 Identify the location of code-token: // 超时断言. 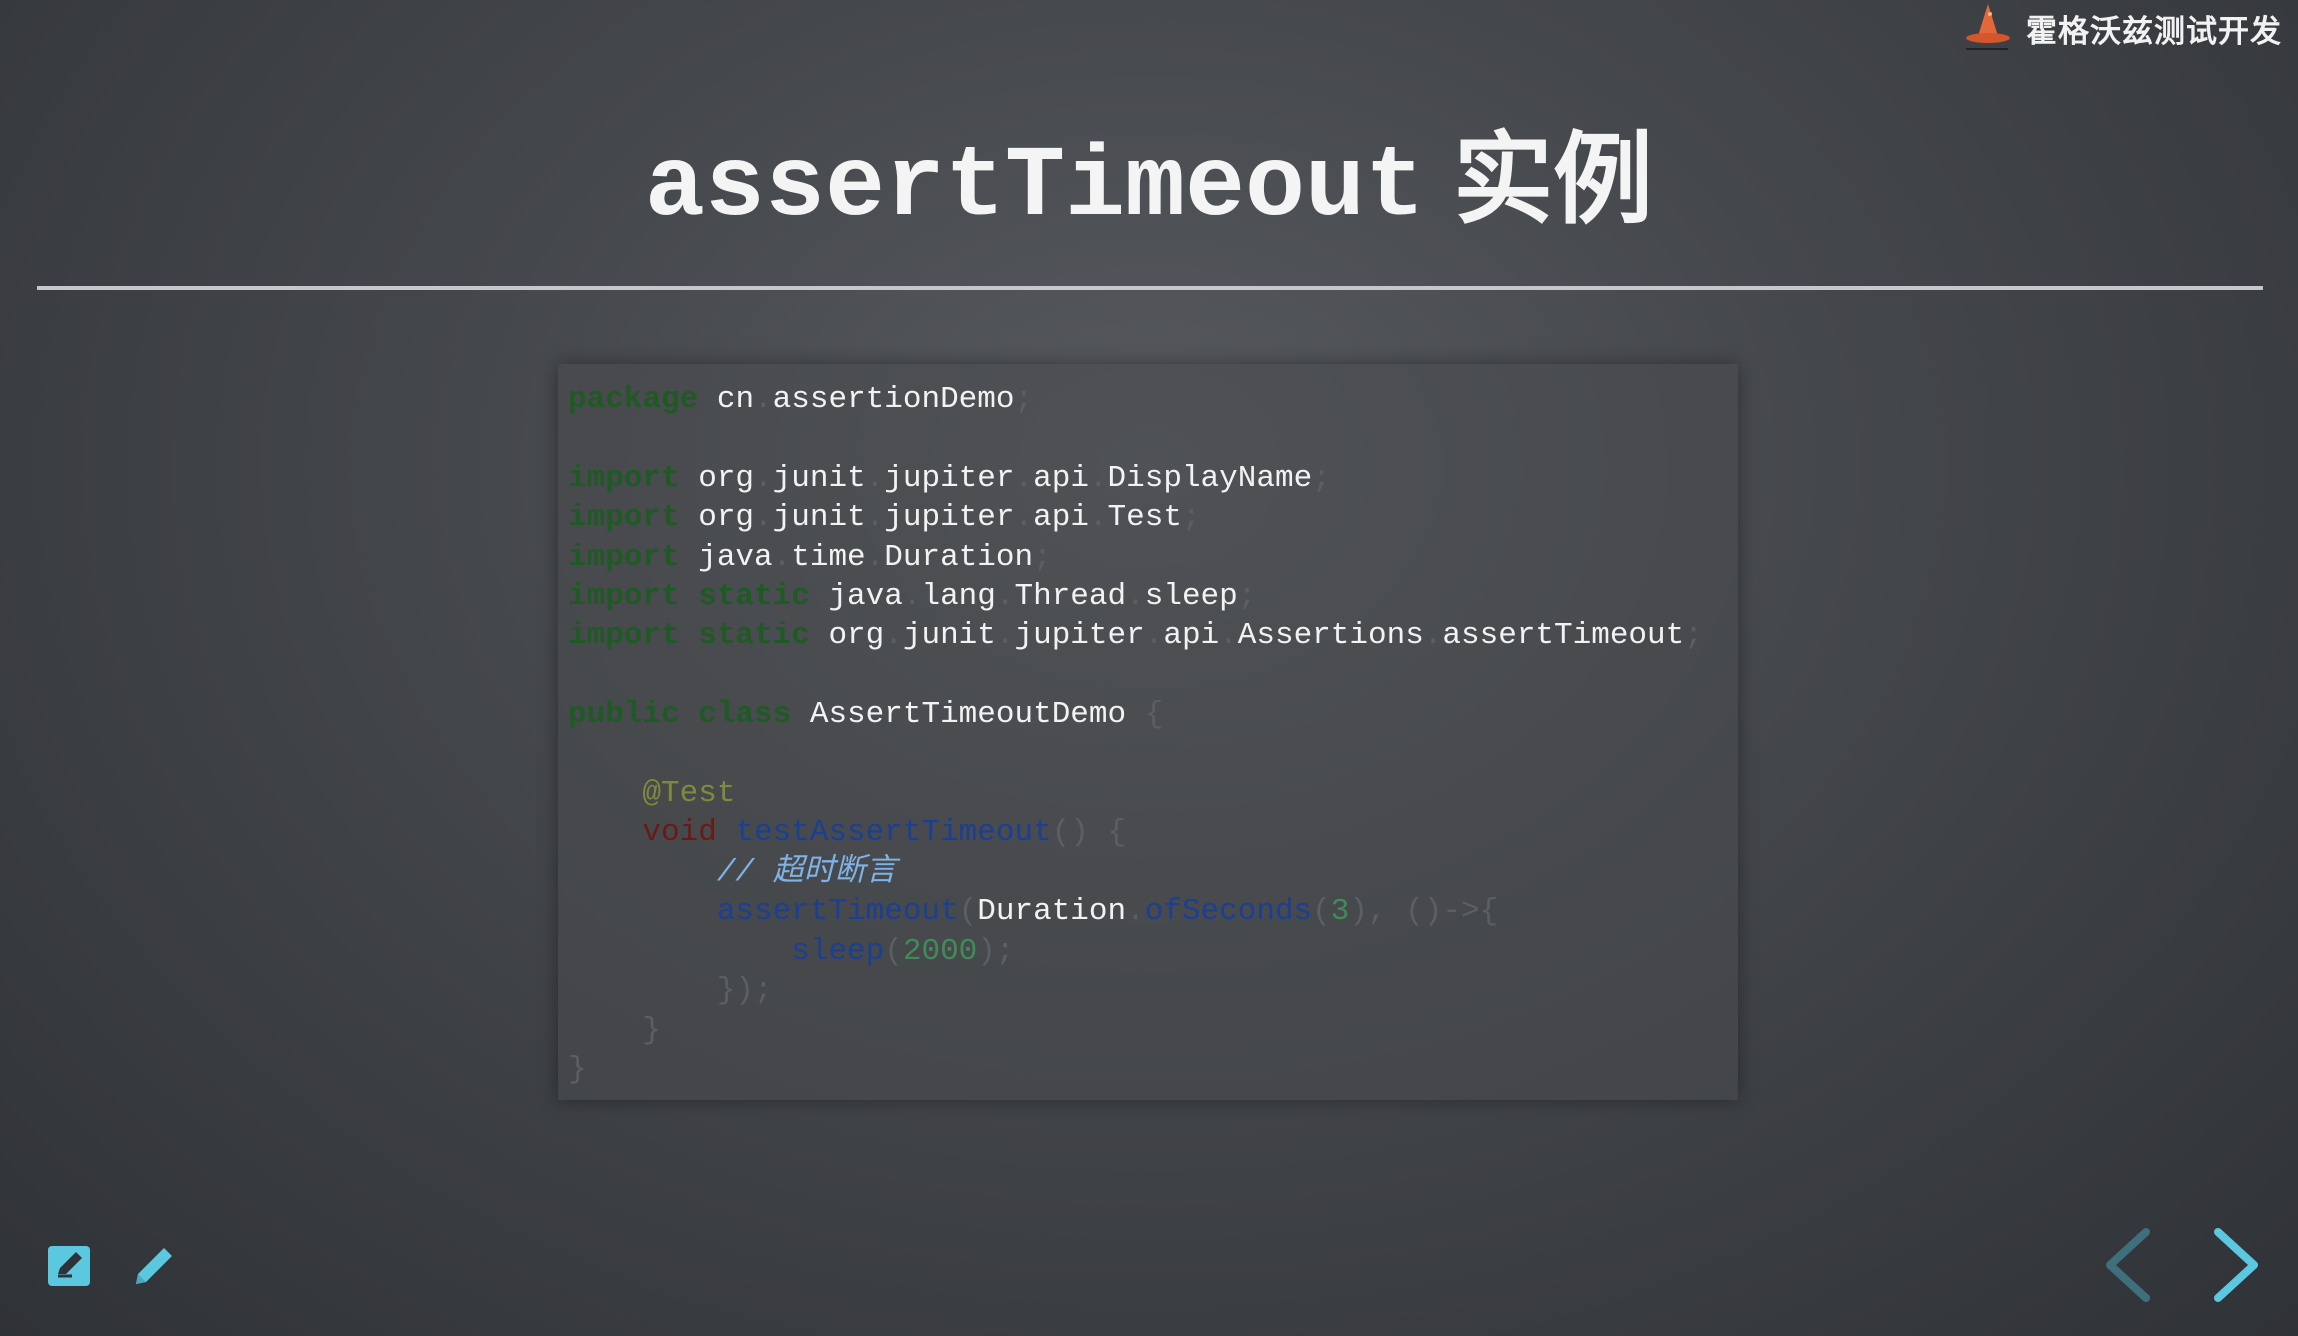
(732, 872).